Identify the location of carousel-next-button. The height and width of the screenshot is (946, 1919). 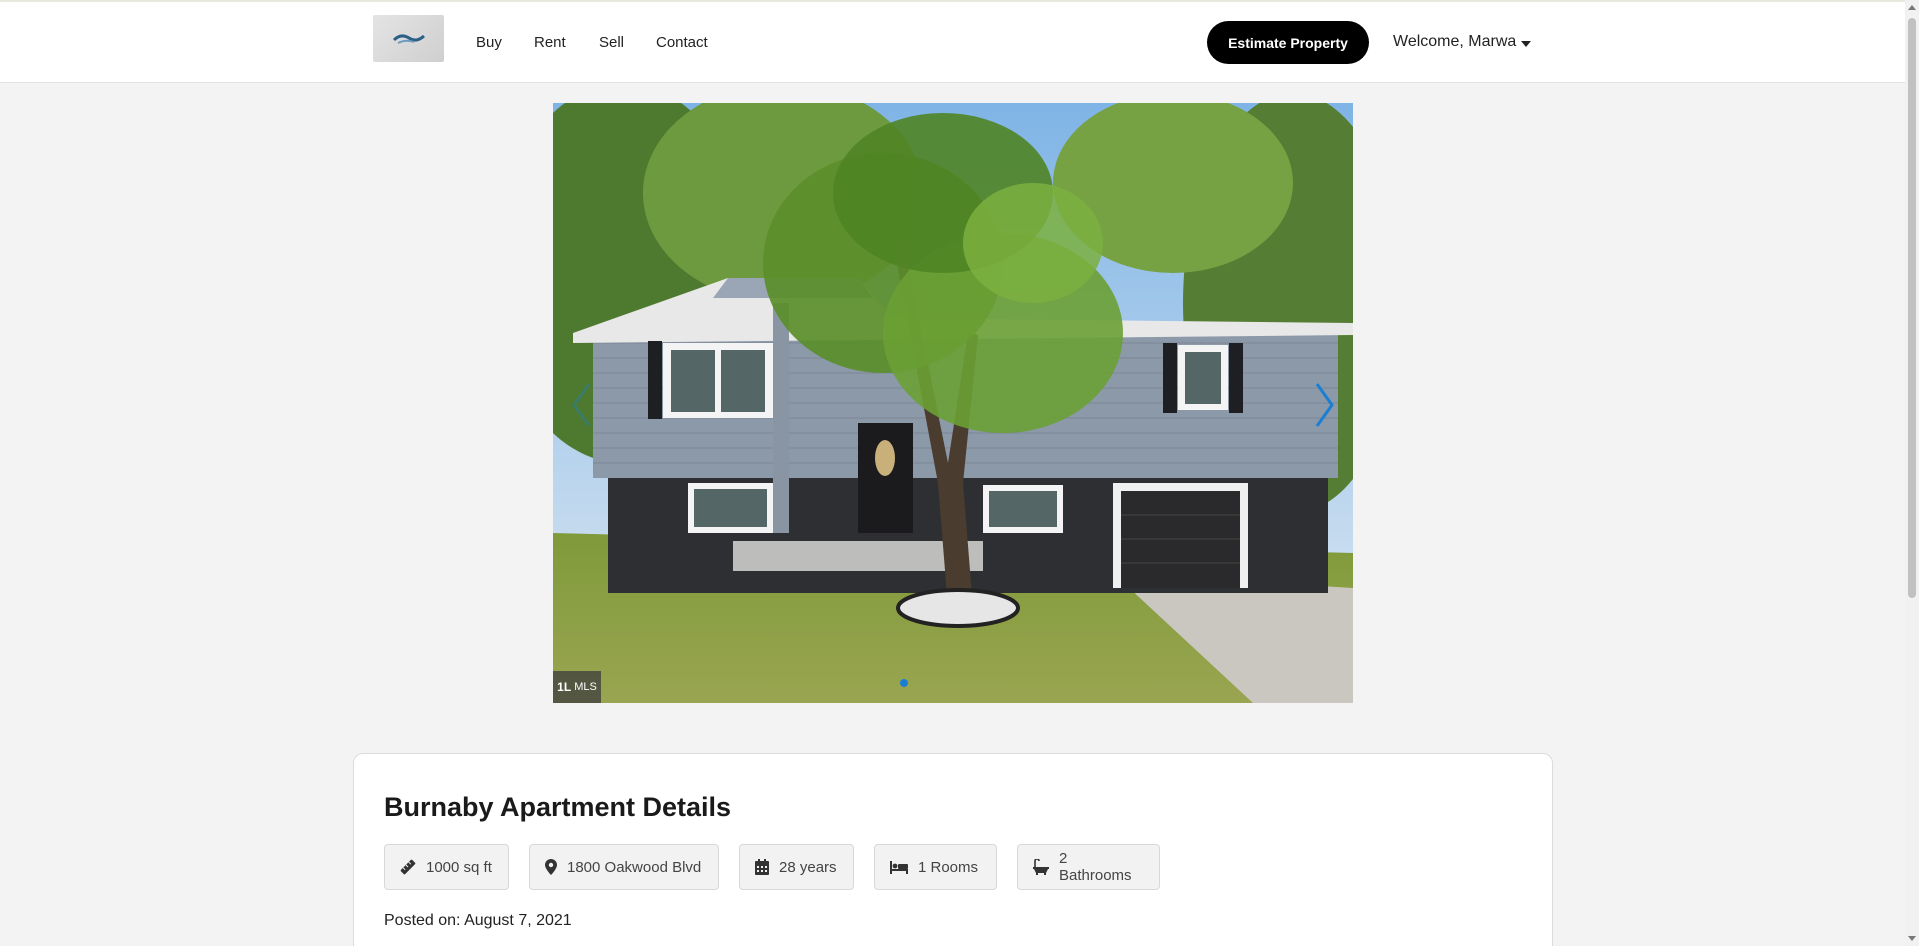
(1325, 405).